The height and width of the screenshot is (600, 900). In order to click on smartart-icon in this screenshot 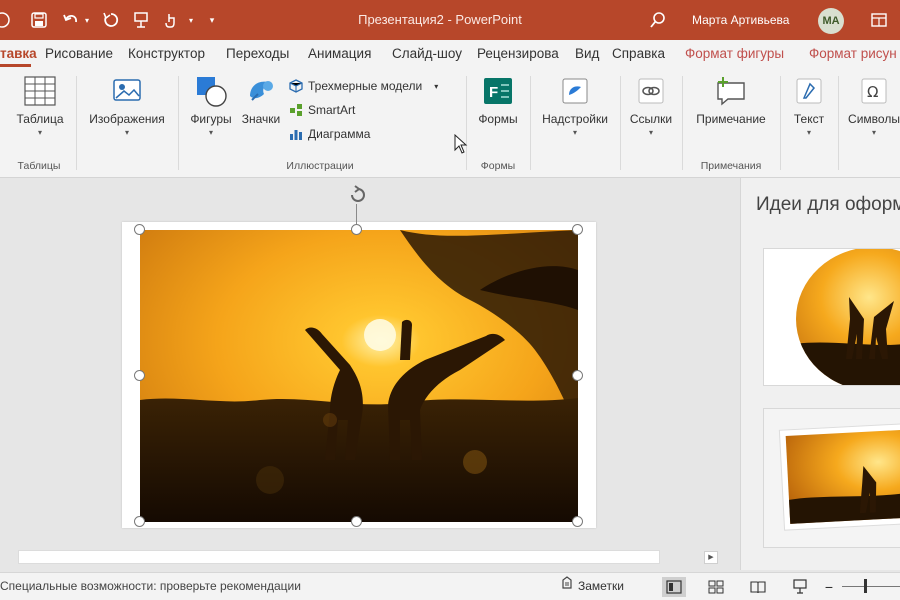, I will do `click(296, 110)`.